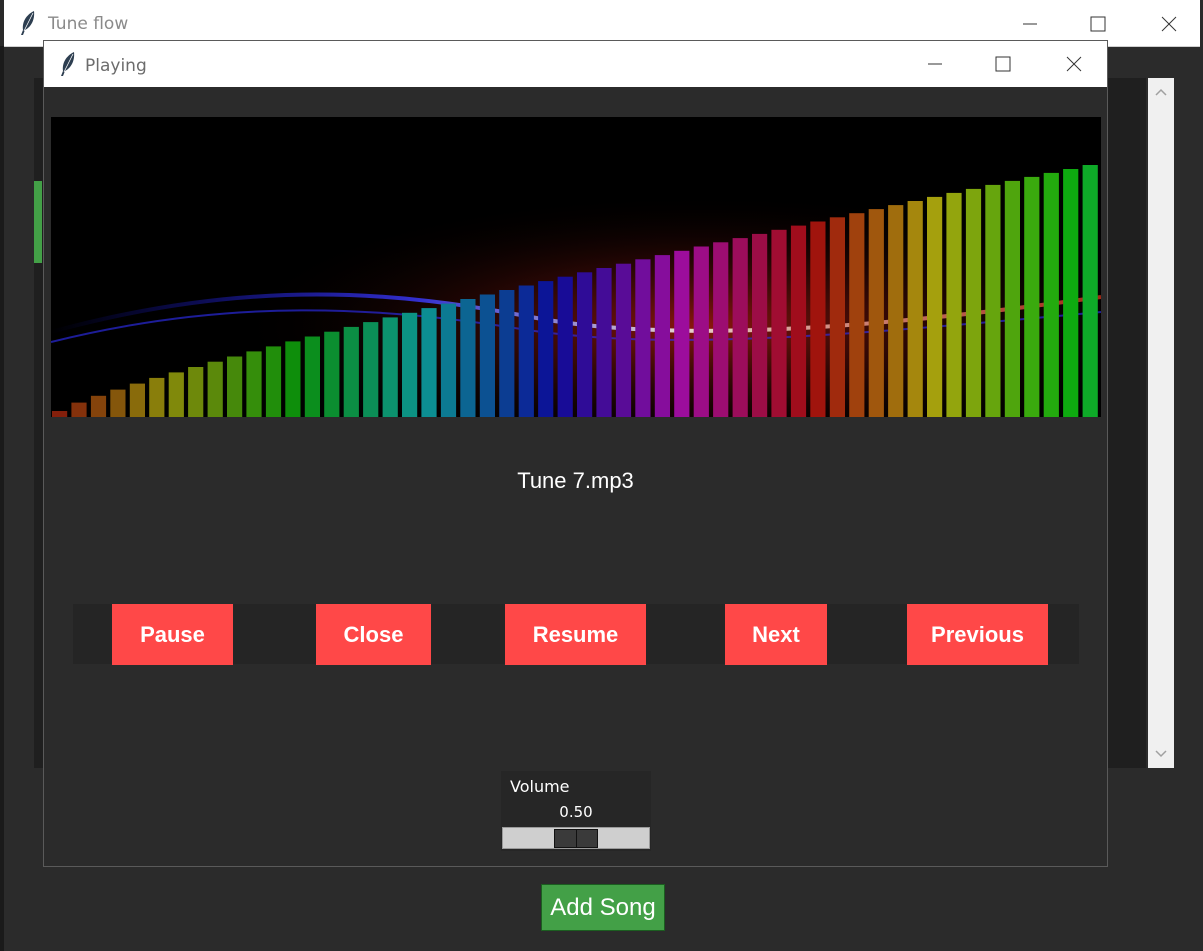 Image resolution: width=1203 pixels, height=951 pixels. I want to click on next-button: Next, so click(776, 634).